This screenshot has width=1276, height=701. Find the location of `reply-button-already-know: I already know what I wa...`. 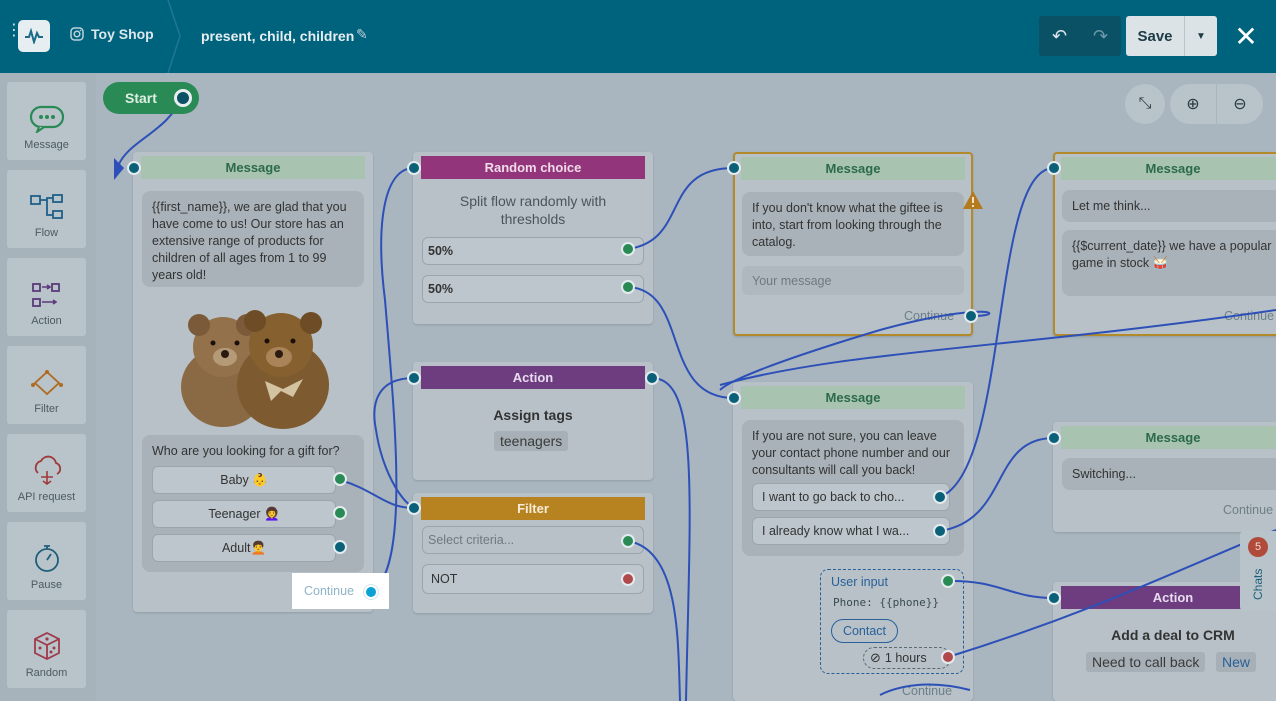

reply-button-already-know: I already know what I wa... is located at coordinates (851, 531).